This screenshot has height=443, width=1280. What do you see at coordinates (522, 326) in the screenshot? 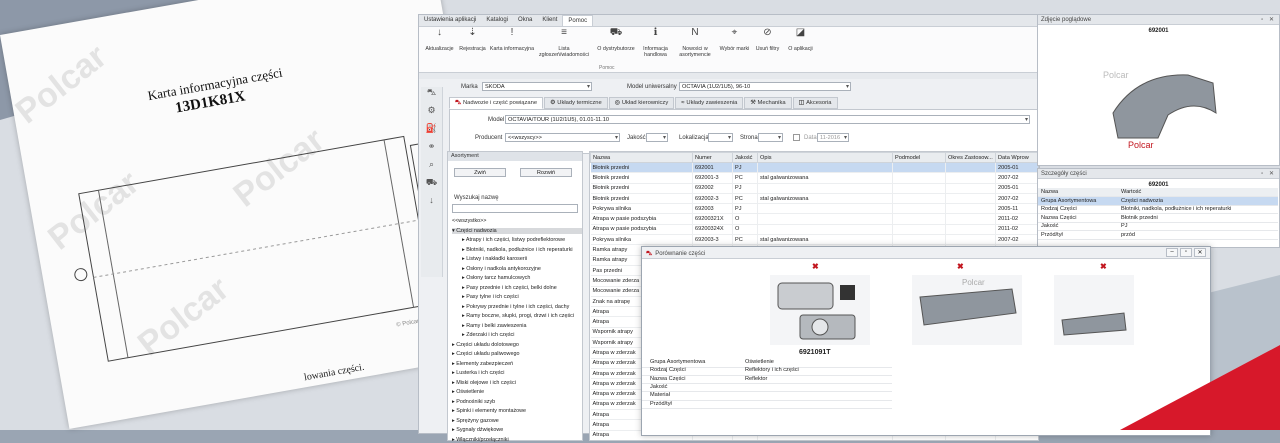
I see `tree-node: ▸ Ramy i belki zawieszenia` at bounding box center [522, 326].